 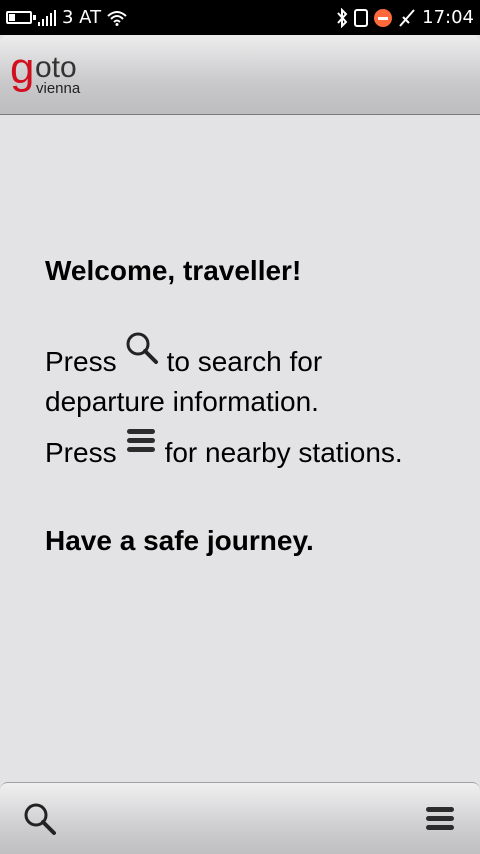 I want to click on app-header: g oto vienna, so click(x=240, y=75).